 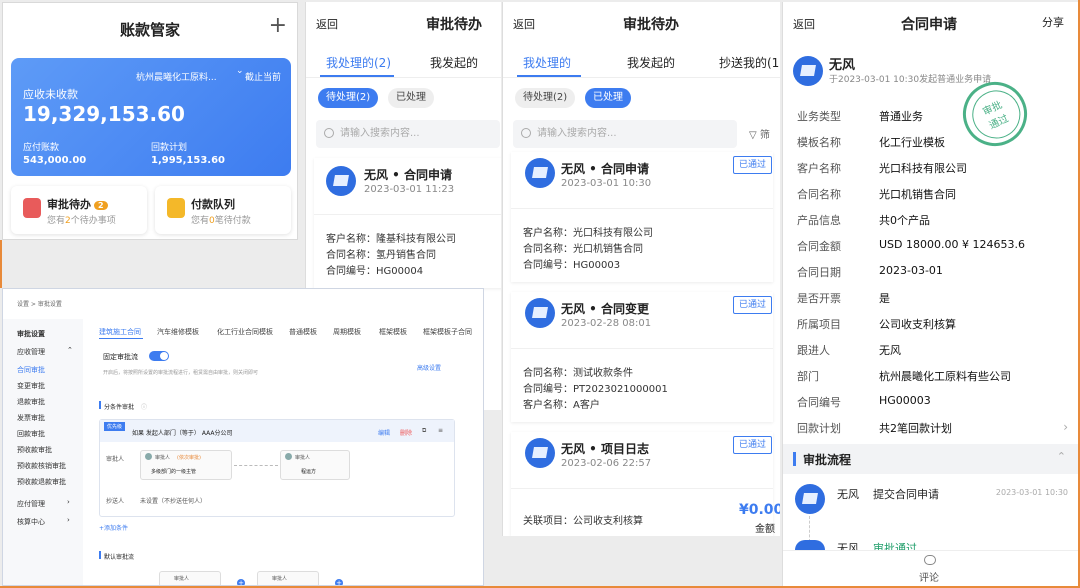 I want to click on tab-template: 框架模板子合同, so click(x=447, y=332).